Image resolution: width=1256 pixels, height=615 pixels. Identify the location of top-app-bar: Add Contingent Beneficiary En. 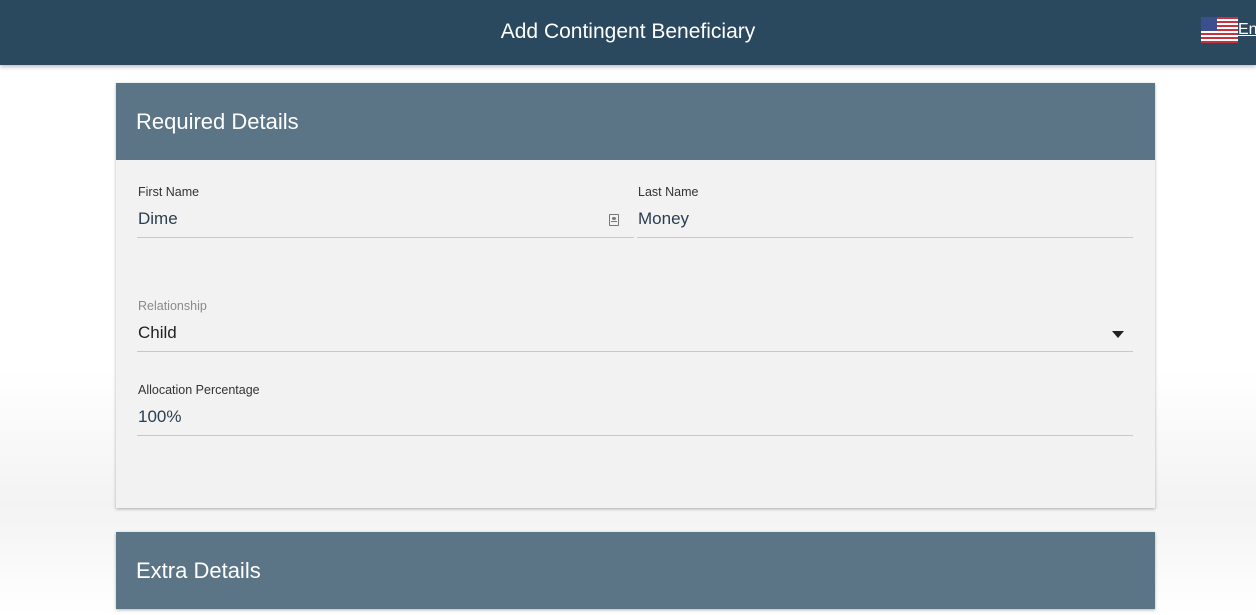
(628, 32).